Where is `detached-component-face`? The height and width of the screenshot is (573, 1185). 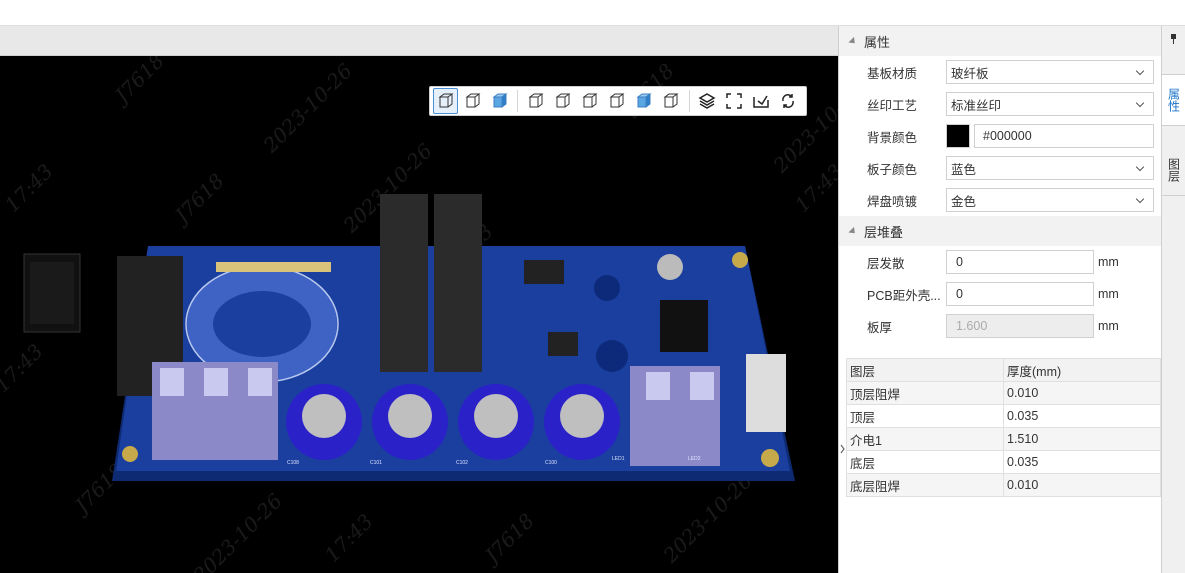
detached-component-face is located at coordinates (52, 293).